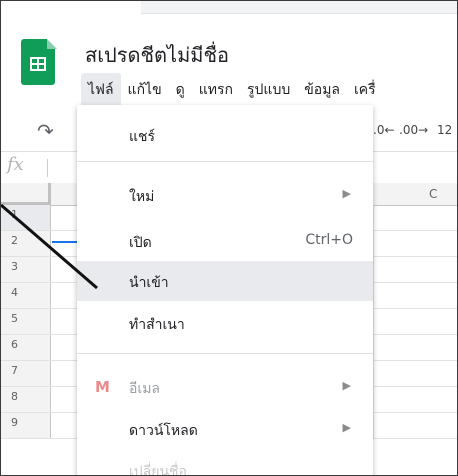  What do you see at coordinates (26, 194) in the screenshot?
I see `select-all-corner` at bounding box center [26, 194].